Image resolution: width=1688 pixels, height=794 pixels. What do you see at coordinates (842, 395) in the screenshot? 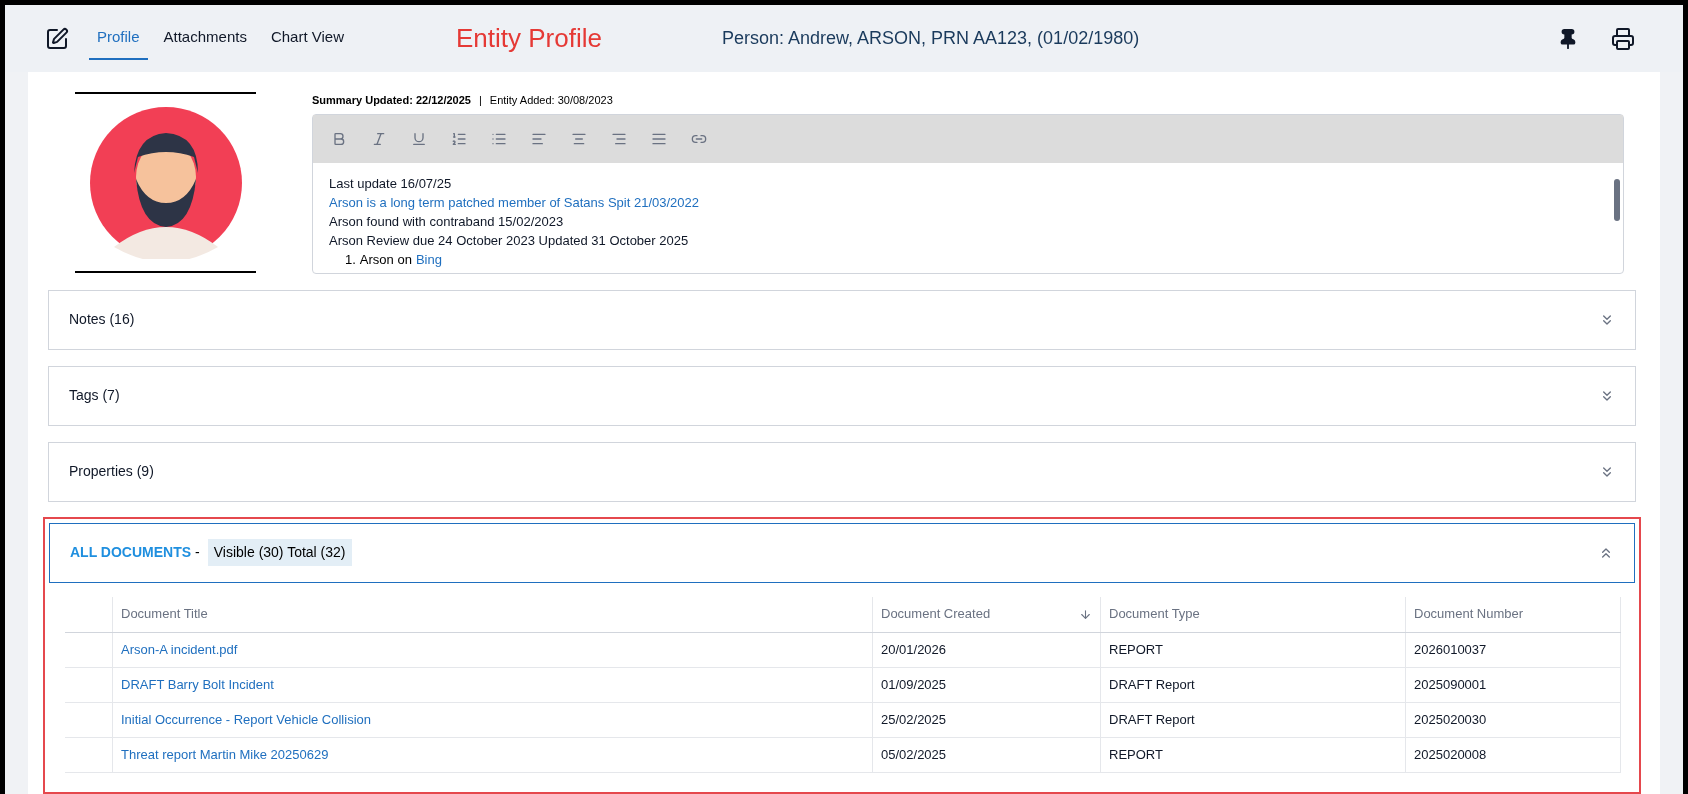
I see `accordion-header: Tags (7)` at bounding box center [842, 395].